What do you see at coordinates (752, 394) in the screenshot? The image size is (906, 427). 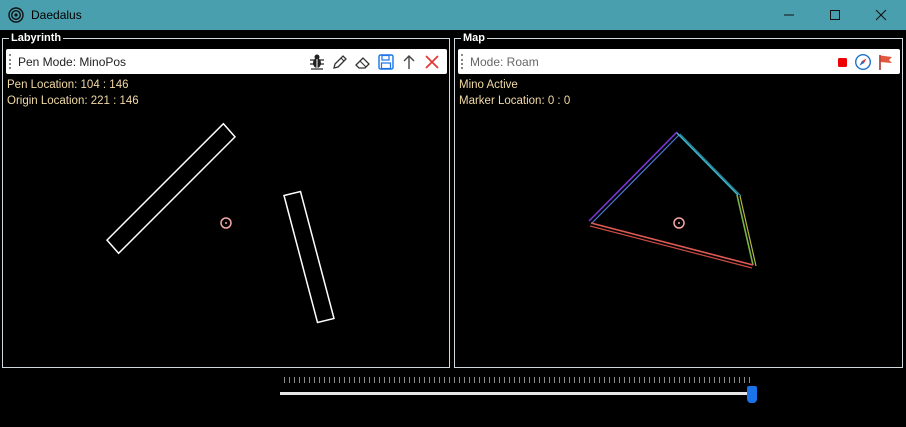 I see `slider-thumb` at bounding box center [752, 394].